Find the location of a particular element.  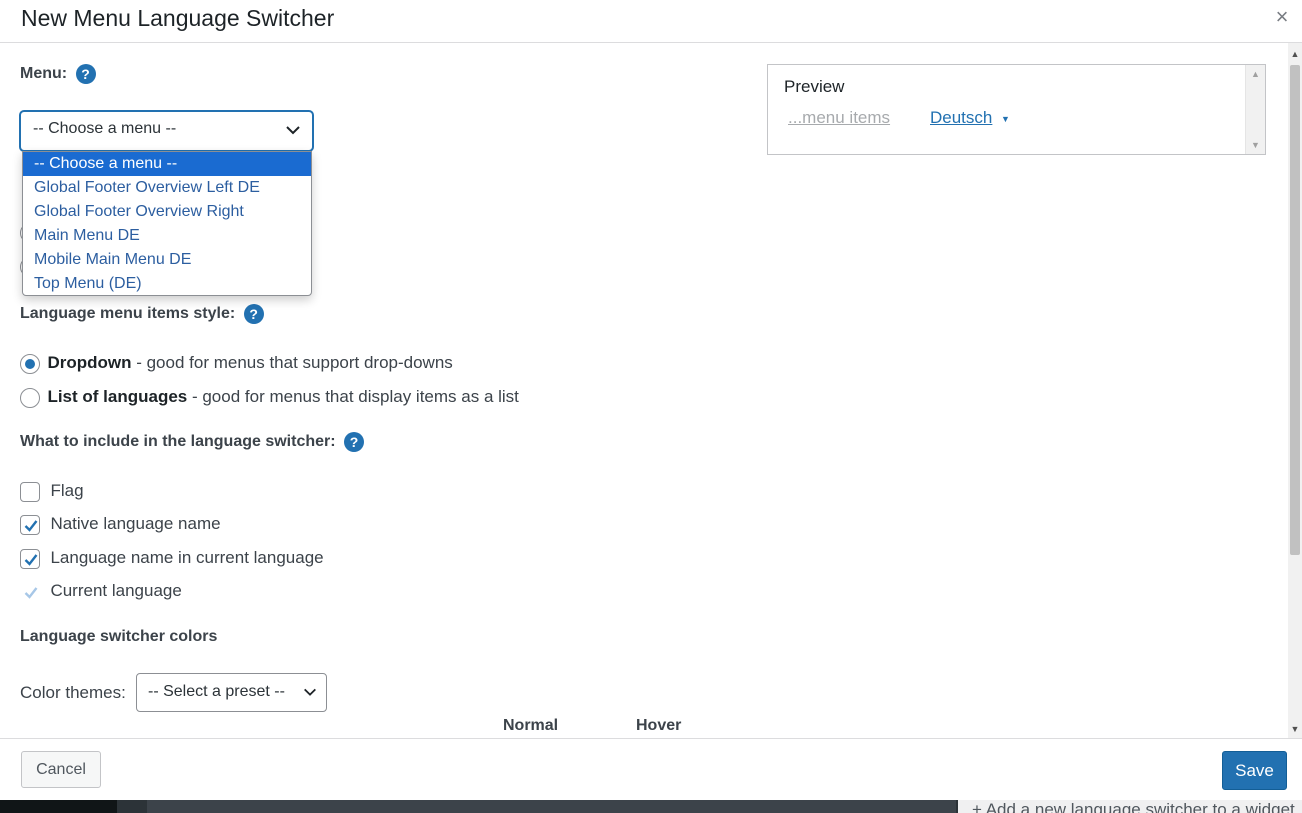

scrollbar-thumb is located at coordinates (1295, 310).